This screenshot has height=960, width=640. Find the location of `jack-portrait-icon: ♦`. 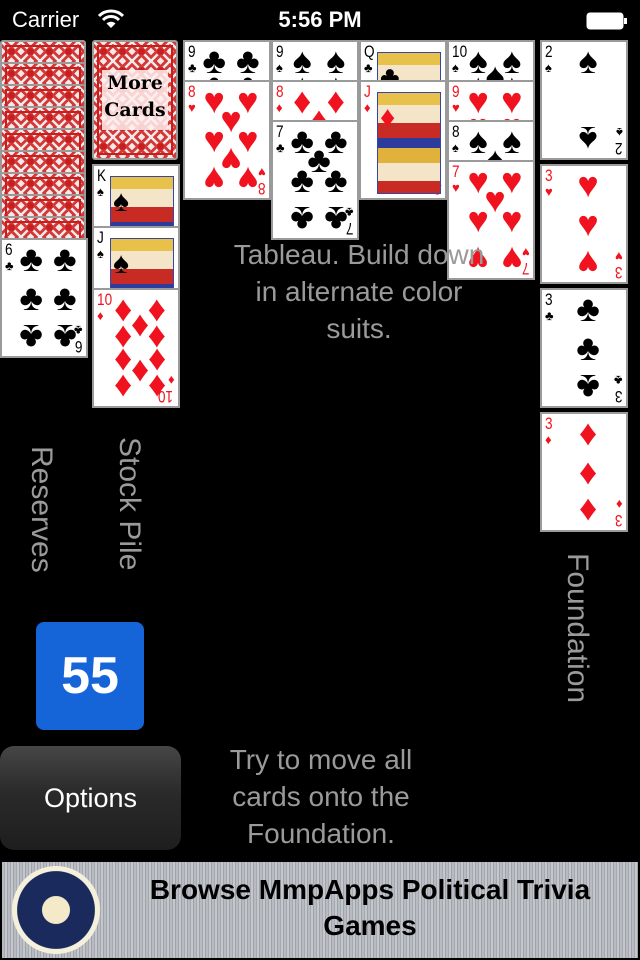

jack-portrait-icon: ♦ is located at coordinates (409, 143).